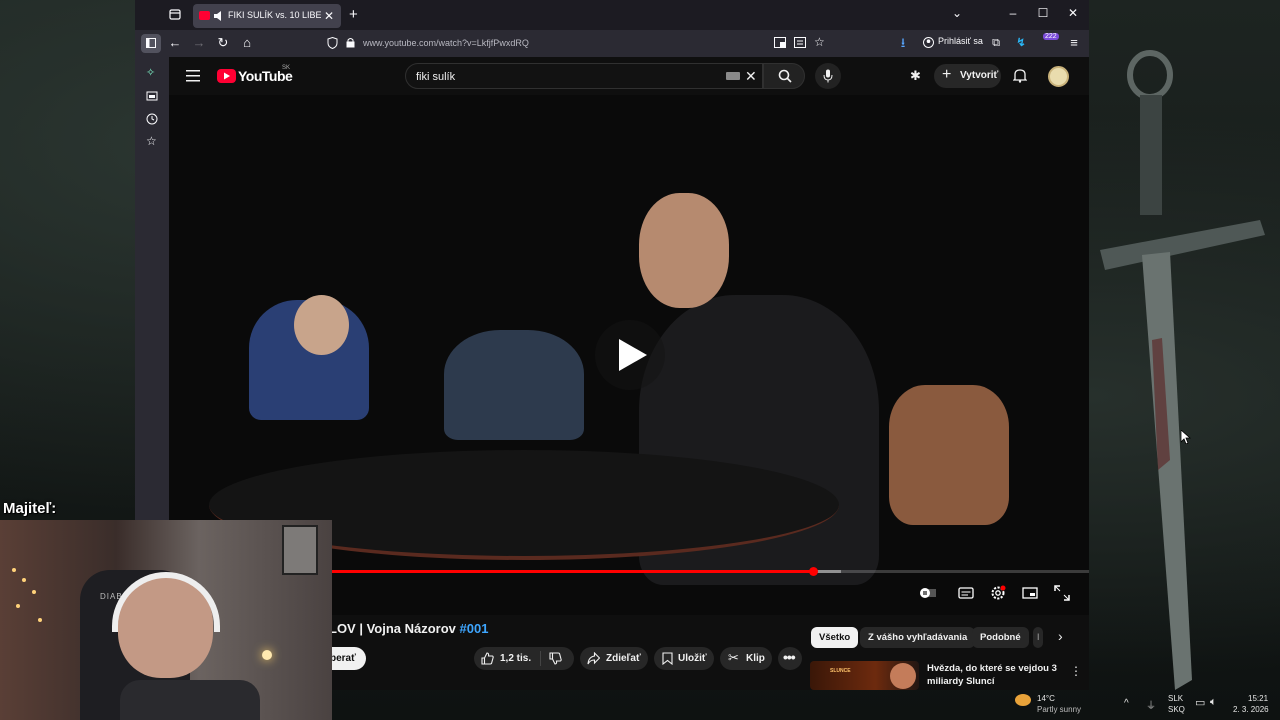 The image size is (1280, 720). I want to click on thumbs-up-icon, so click(487, 658).